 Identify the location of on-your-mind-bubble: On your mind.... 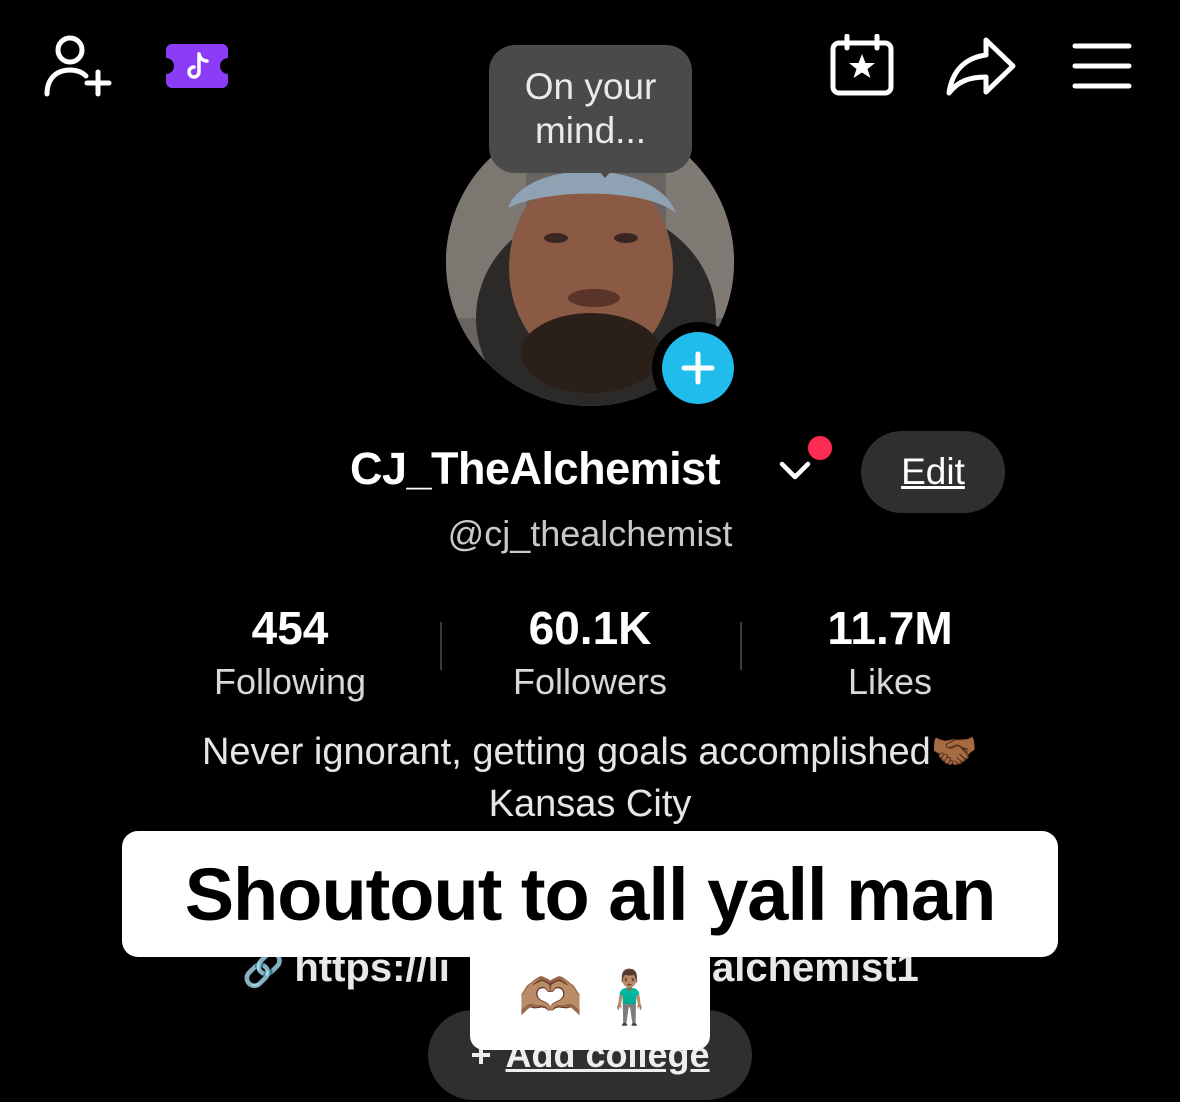
(590, 109).